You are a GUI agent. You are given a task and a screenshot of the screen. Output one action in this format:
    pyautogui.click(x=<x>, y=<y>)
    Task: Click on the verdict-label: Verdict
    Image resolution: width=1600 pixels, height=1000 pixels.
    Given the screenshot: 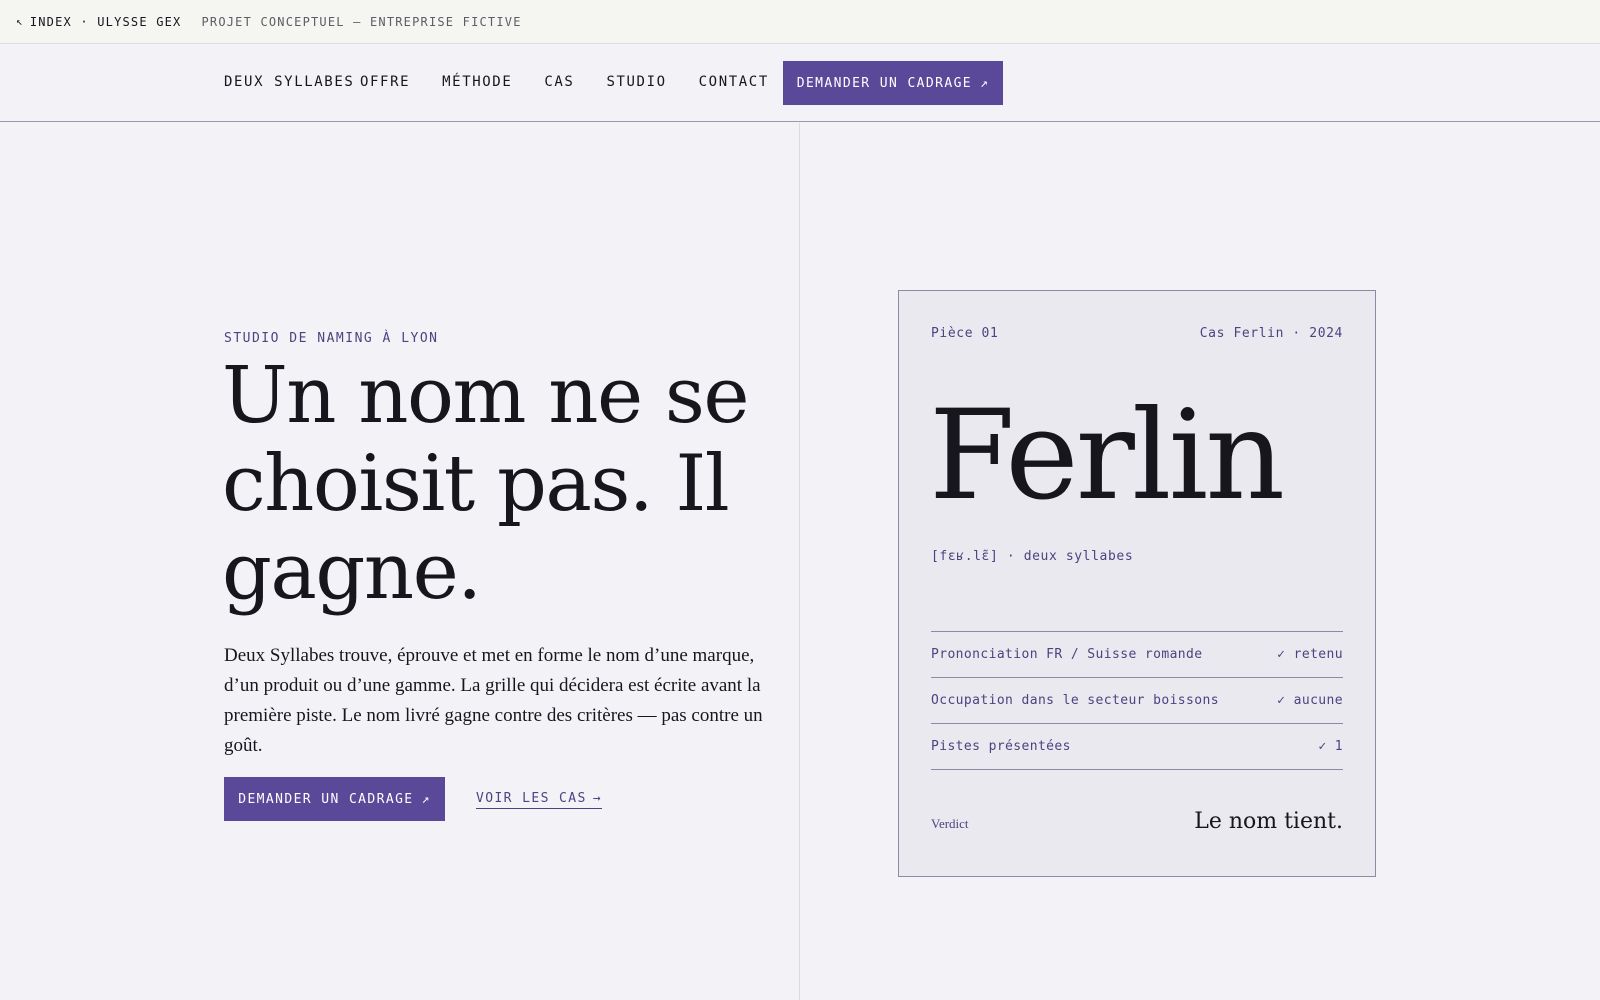 What is the action you would take?
    pyautogui.click(x=950, y=823)
    